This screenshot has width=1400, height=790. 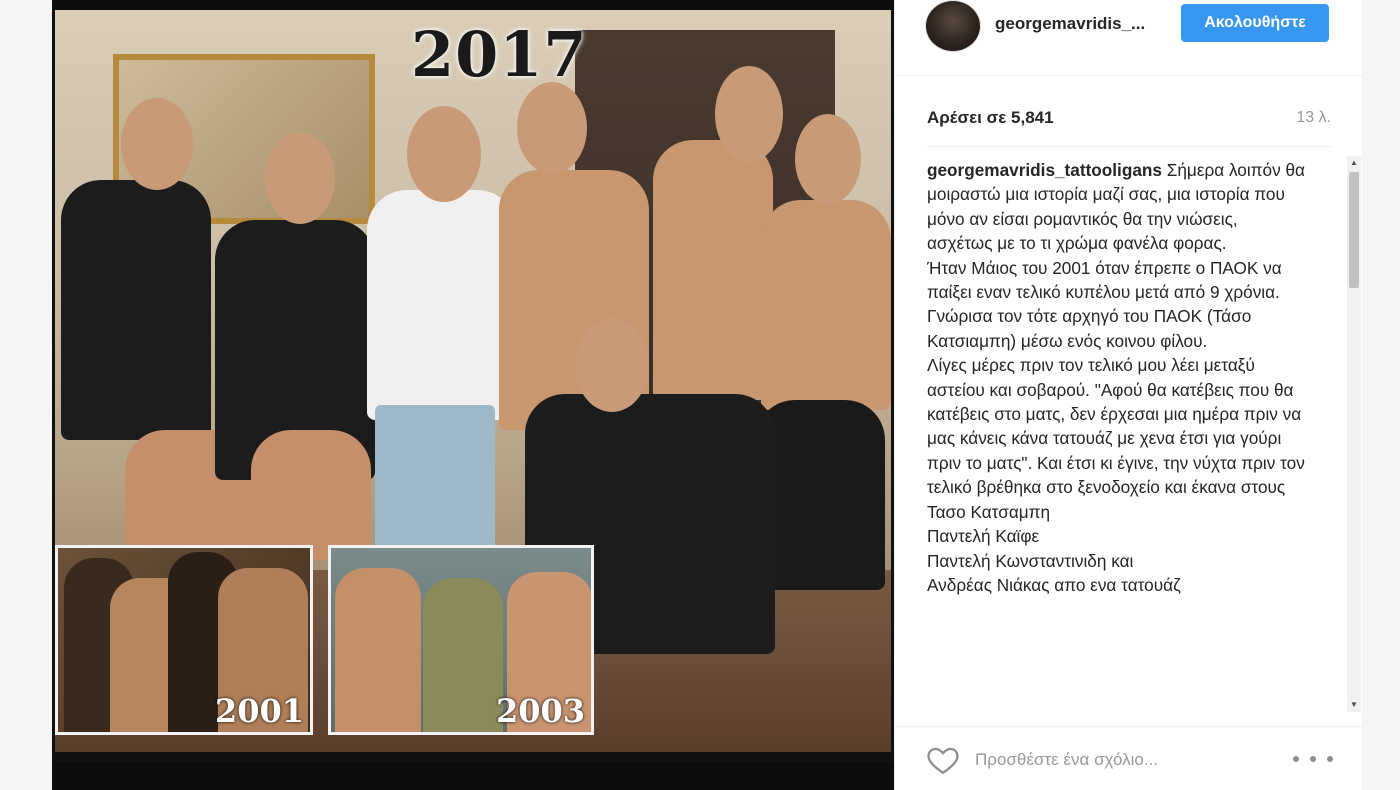 I want to click on comment-bar, so click(x=1129, y=758).